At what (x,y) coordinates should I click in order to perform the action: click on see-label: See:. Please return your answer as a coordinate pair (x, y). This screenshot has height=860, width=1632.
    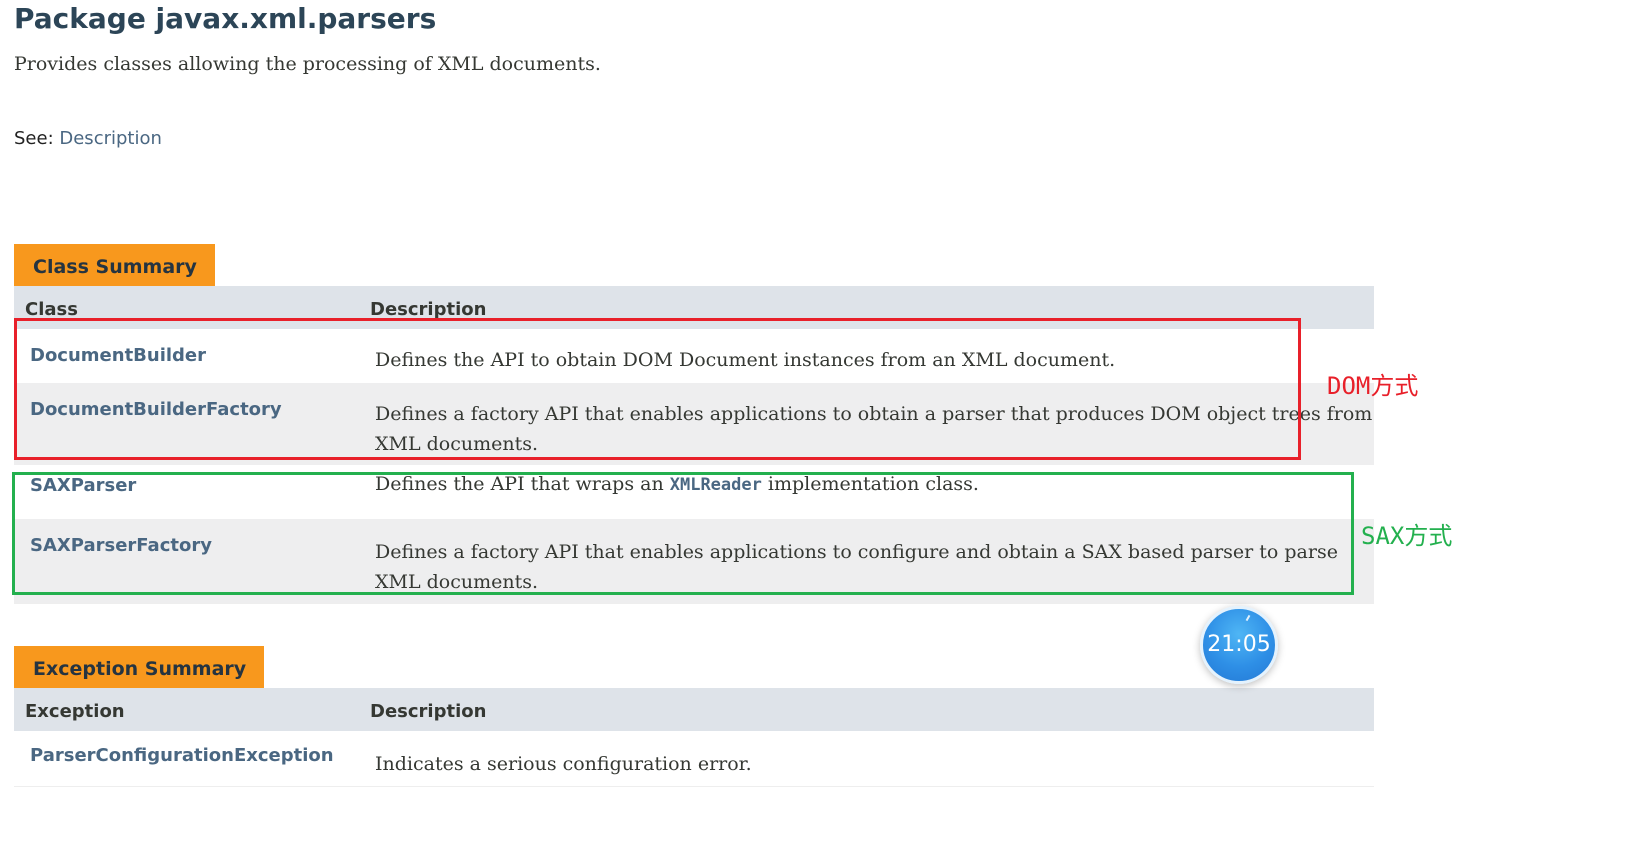
    Looking at the image, I should click on (34, 138).